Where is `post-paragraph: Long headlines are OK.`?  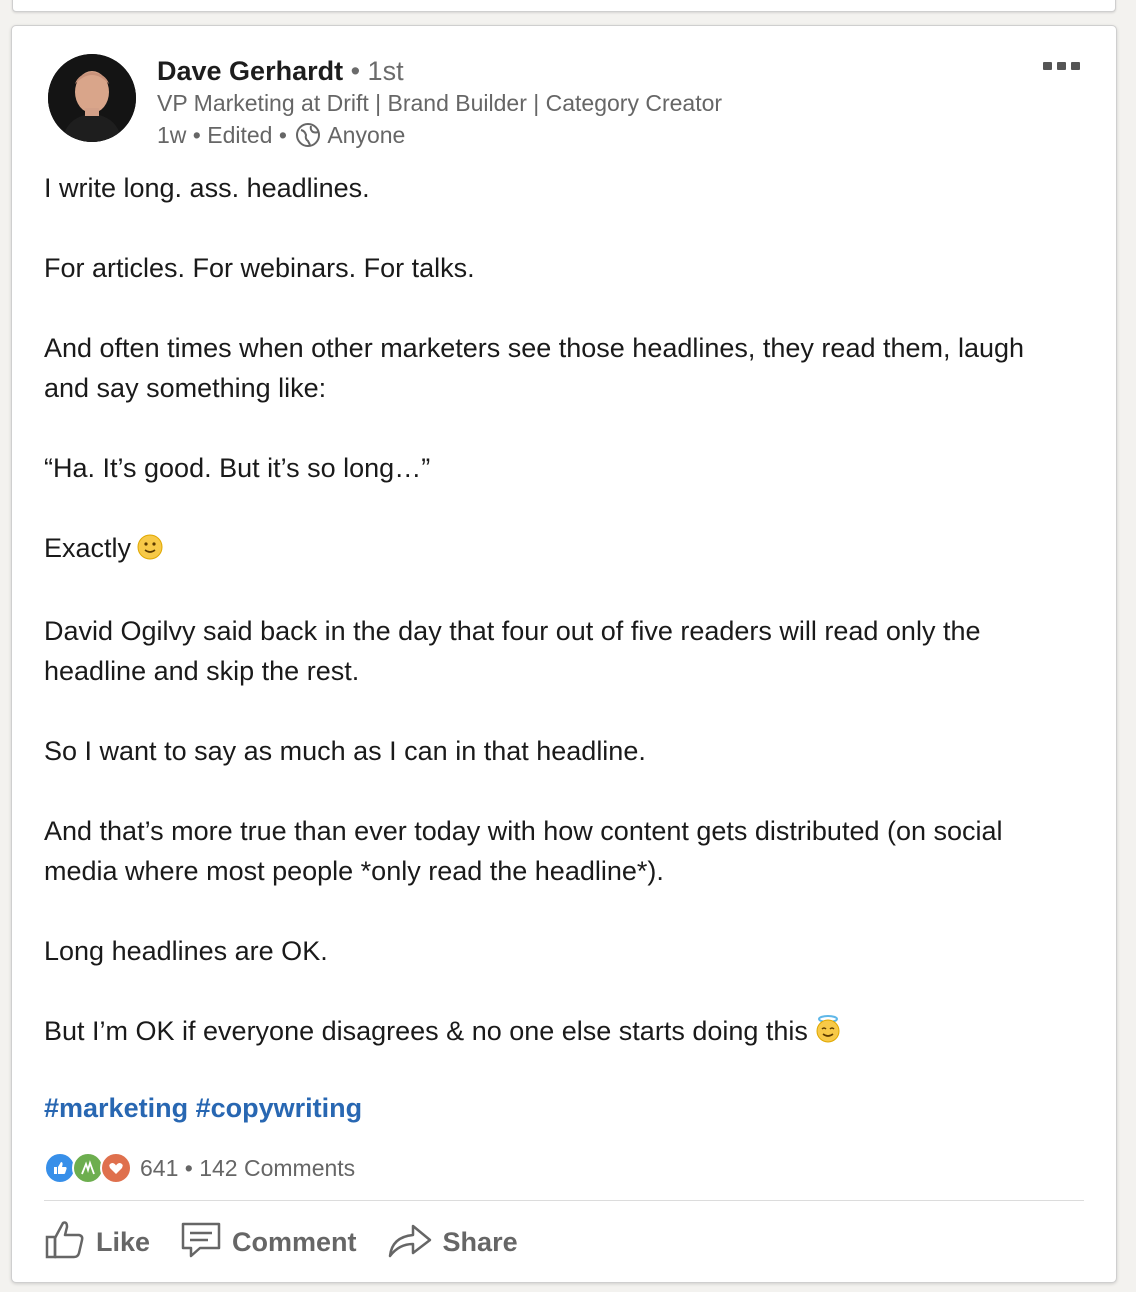
post-paragraph: Long headlines are OK. is located at coordinates (186, 951).